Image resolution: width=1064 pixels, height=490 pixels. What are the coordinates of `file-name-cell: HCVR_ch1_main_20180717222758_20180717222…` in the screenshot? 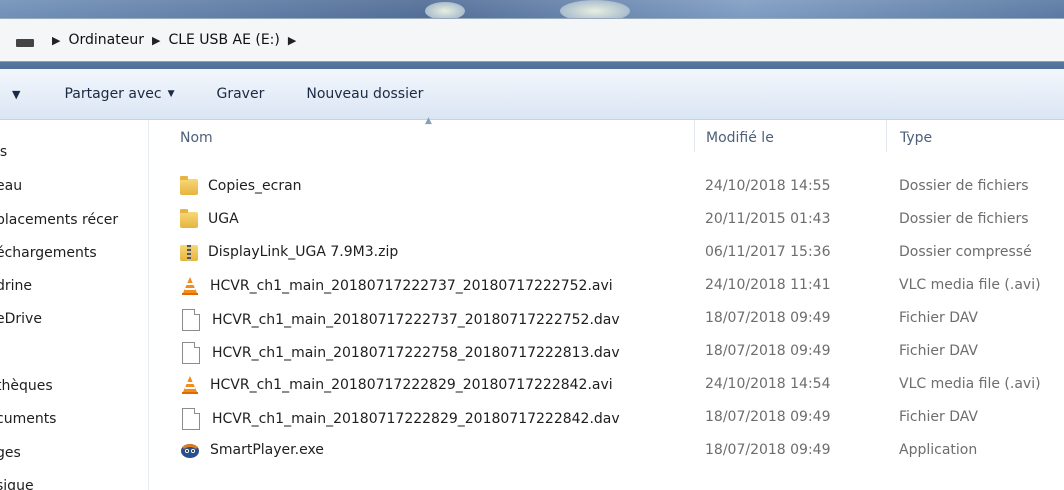 It's located at (400, 353).